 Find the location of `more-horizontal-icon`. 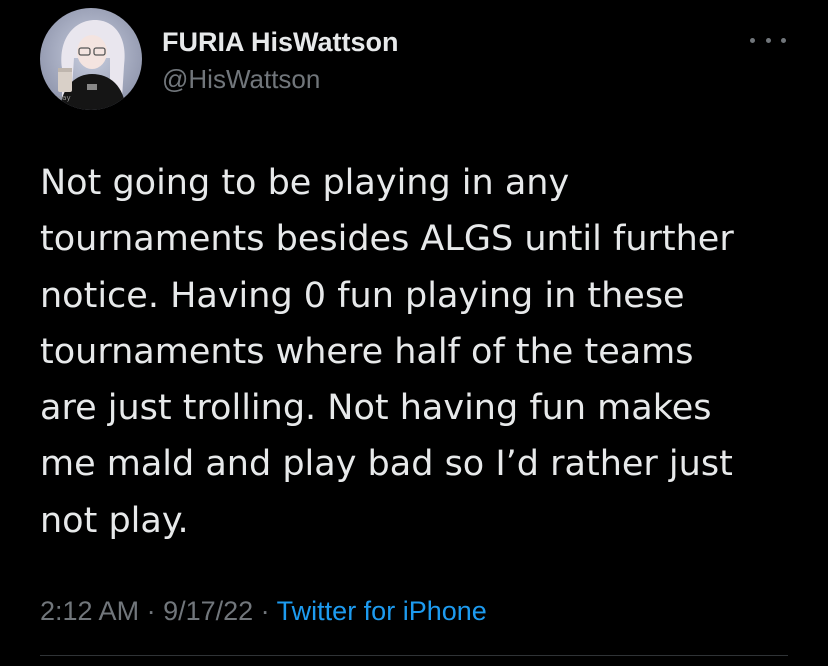

more-horizontal-icon is located at coordinates (768, 40).